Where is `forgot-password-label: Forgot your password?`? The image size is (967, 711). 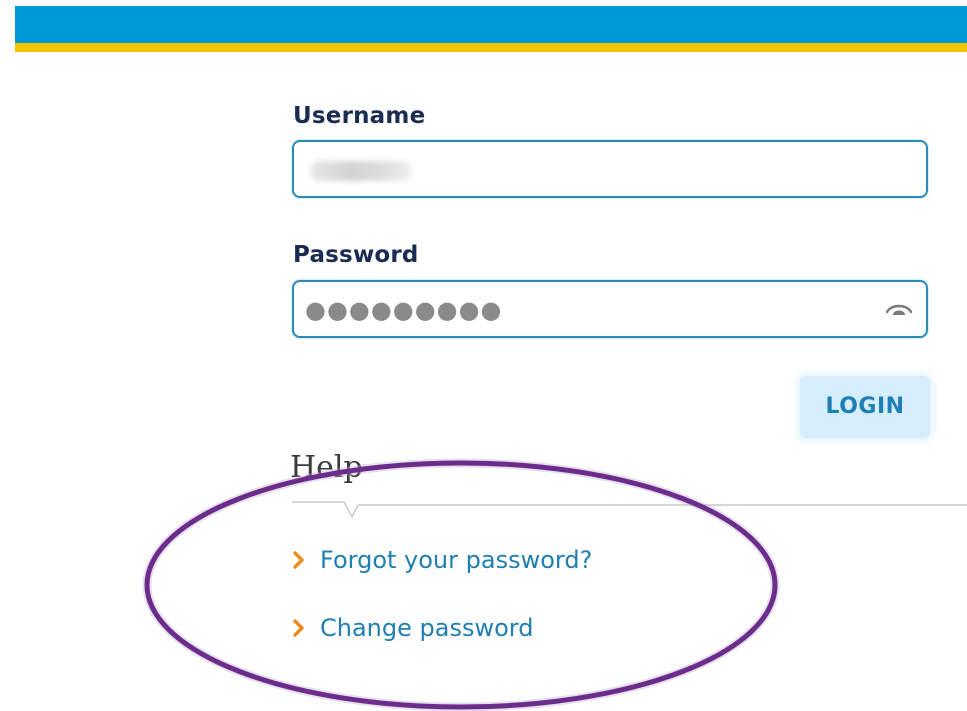 forgot-password-label: Forgot your password? is located at coordinates (456, 560).